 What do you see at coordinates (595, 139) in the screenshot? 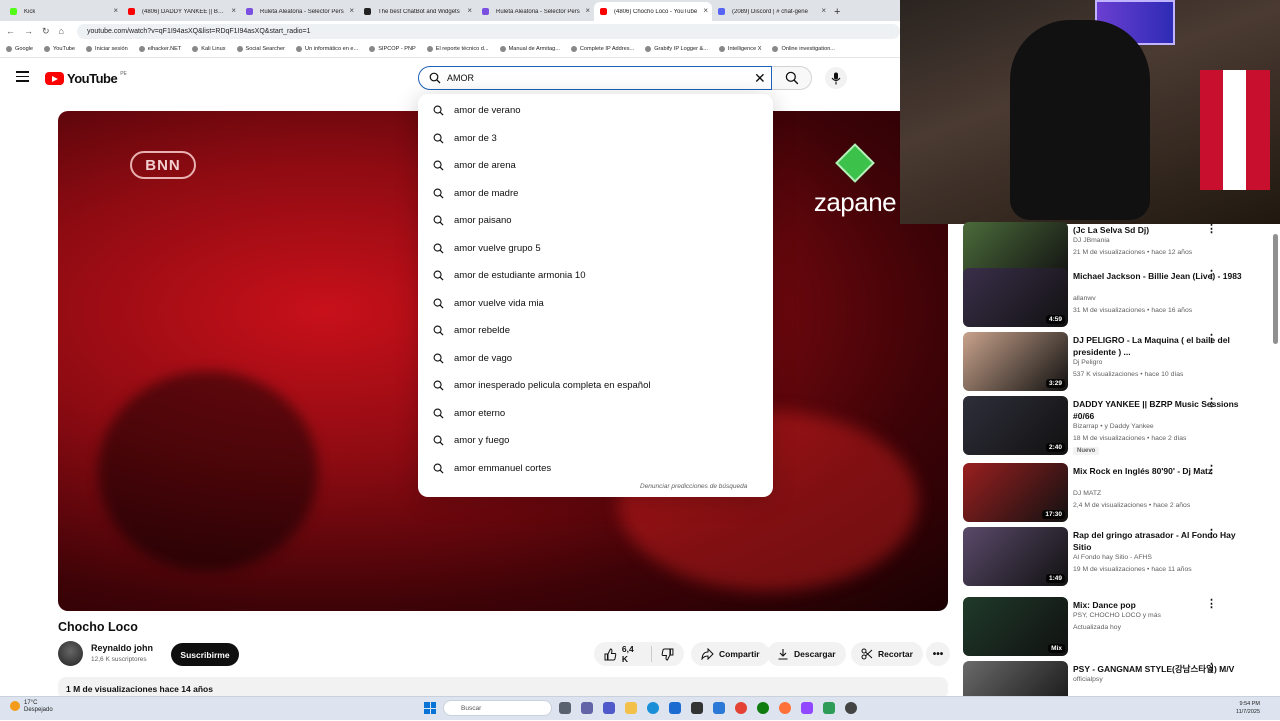
I see `search-suggestion: amor de 3` at bounding box center [595, 139].